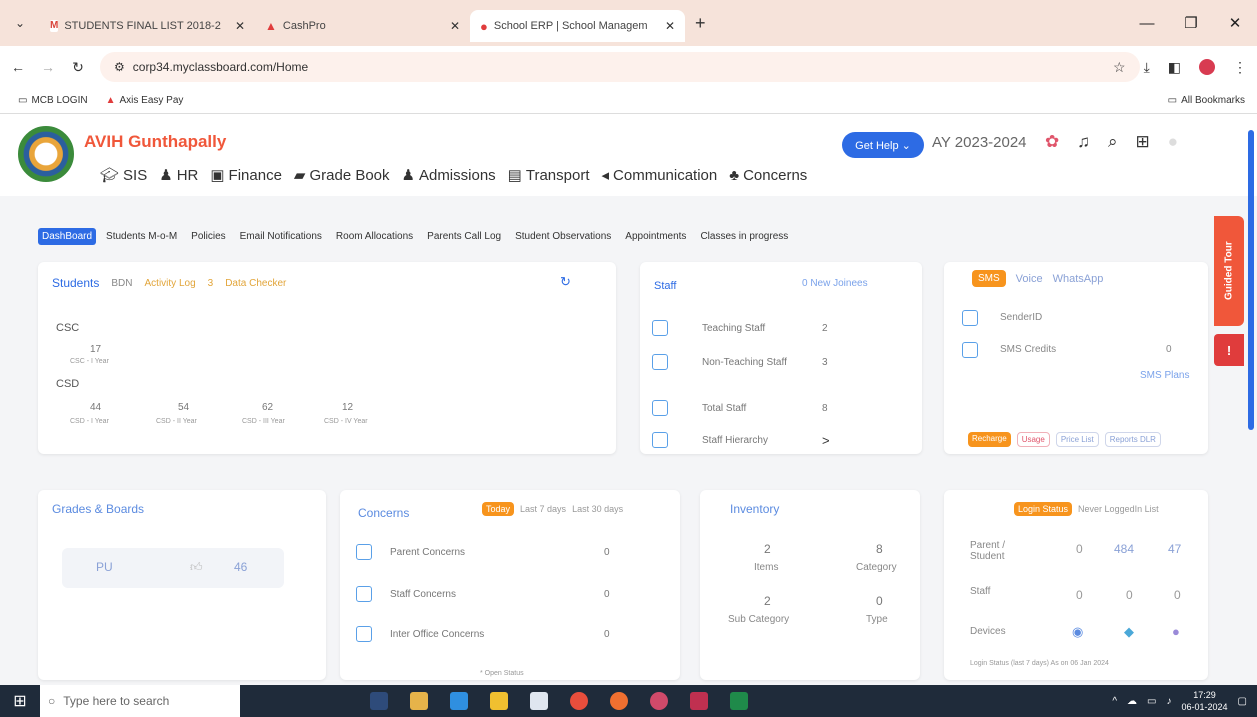 This screenshot has height=717, width=1257. I want to click on minimize-icon: —, so click(1147, 23).